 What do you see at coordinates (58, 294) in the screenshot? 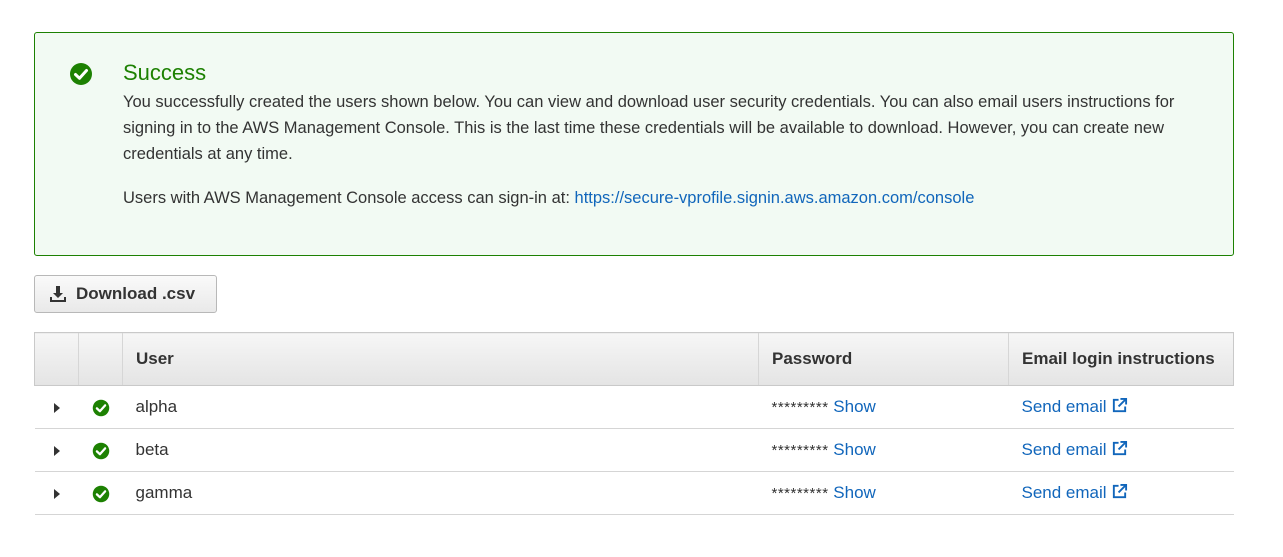
I see `download-icon` at bounding box center [58, 294].